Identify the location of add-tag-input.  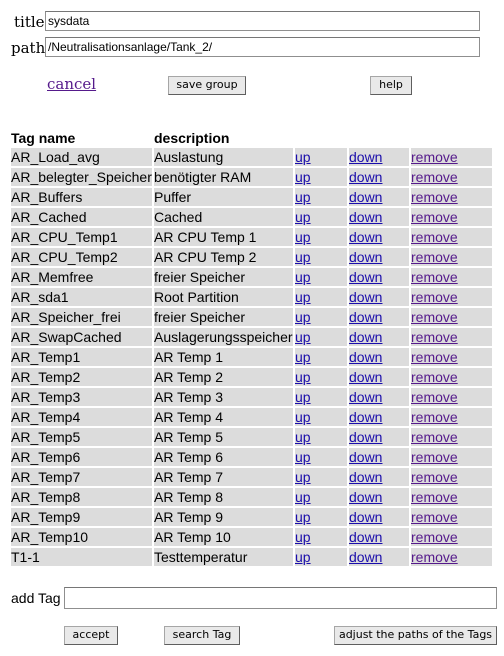
(280, 598).